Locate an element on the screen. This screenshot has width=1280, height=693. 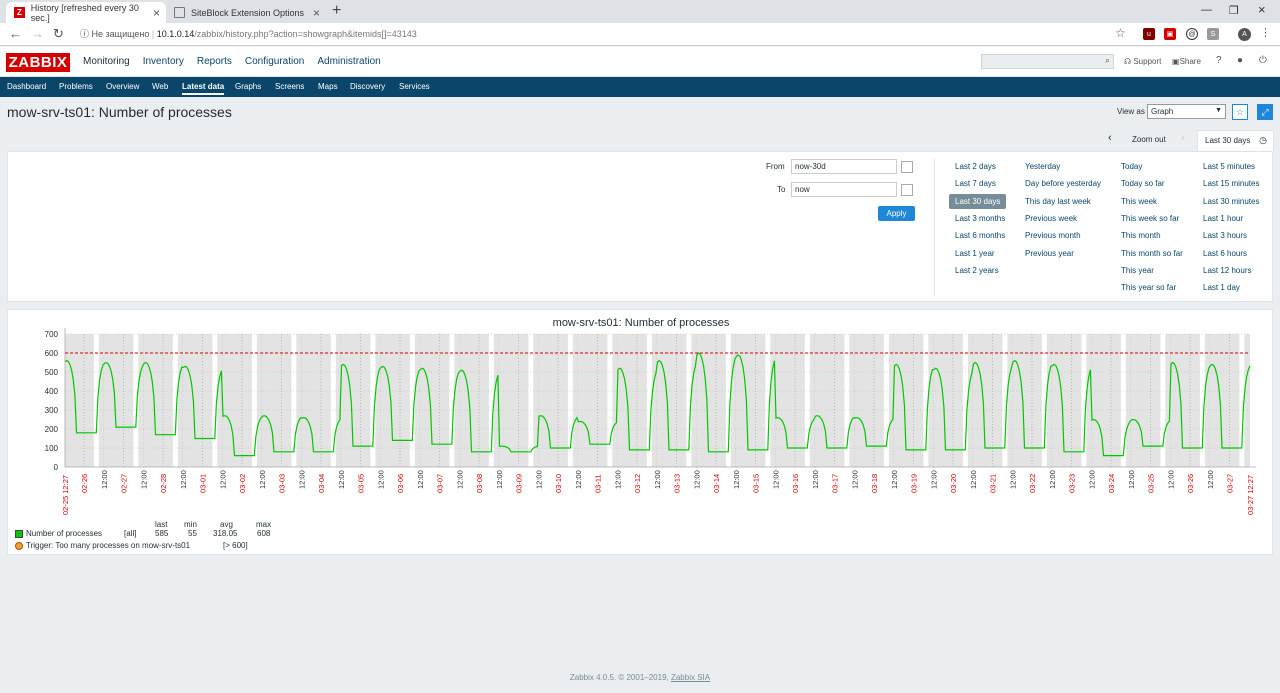
quick-link-last-12-hours: Last 12 hours is located at coordinates (1227, 270).